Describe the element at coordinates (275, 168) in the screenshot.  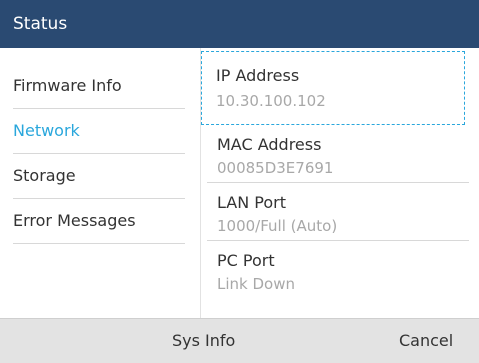
I see `field-value: 00085D3E7691` at that location.